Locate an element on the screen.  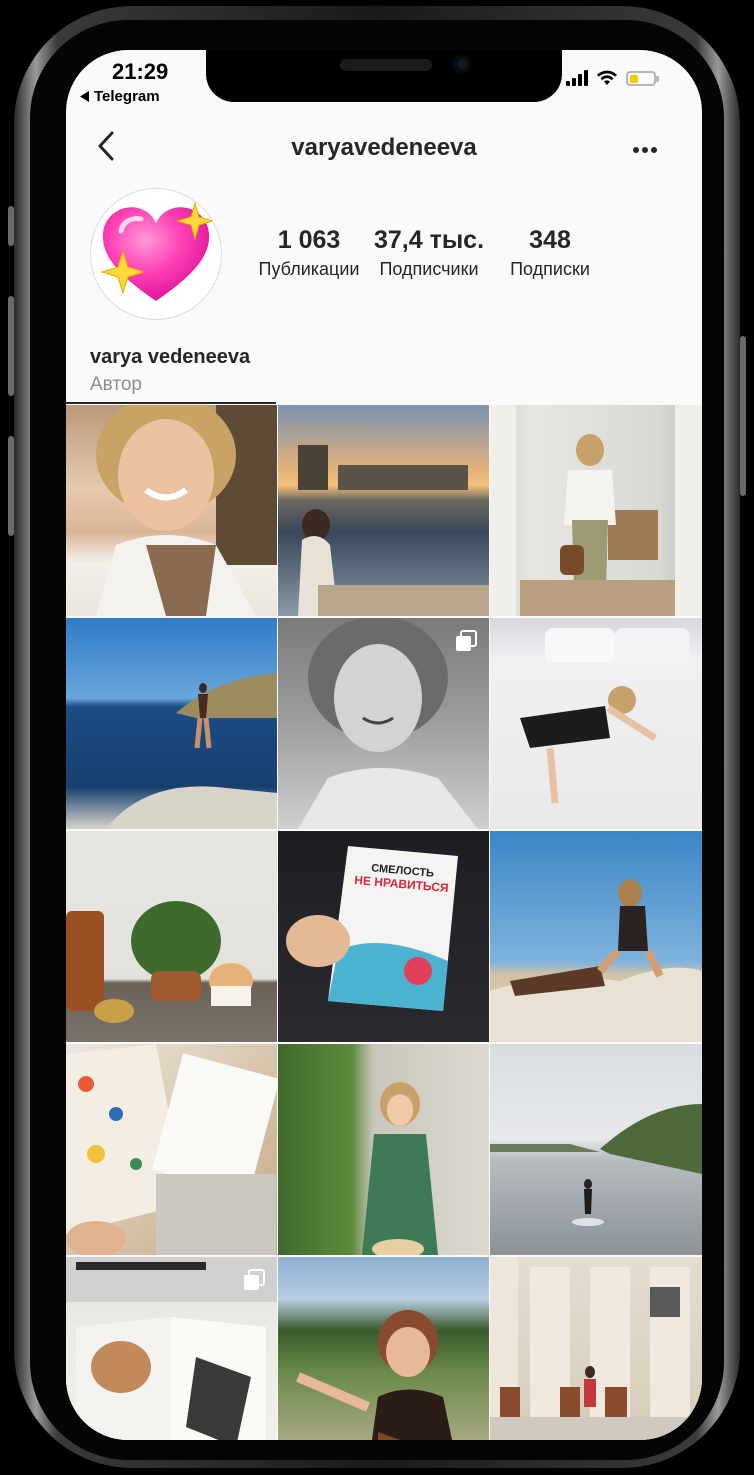
photo-smiling-portrait is located at coordinates (186, 510).